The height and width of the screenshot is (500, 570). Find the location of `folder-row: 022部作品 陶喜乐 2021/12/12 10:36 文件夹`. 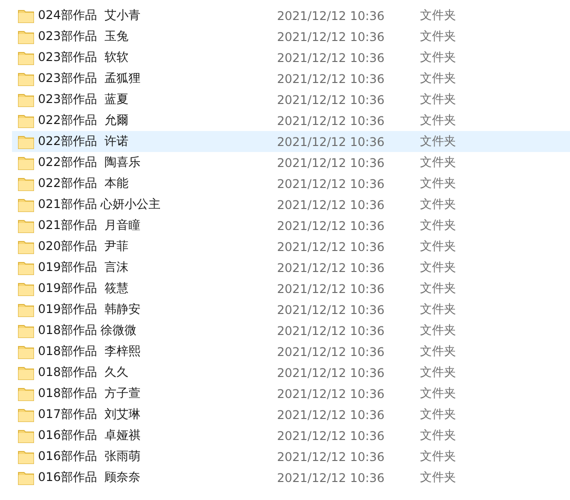

folder-row: 022部作品 陶喜乐 2021/12/12 10:36 文件夹 is located at coordinates (291, 162).